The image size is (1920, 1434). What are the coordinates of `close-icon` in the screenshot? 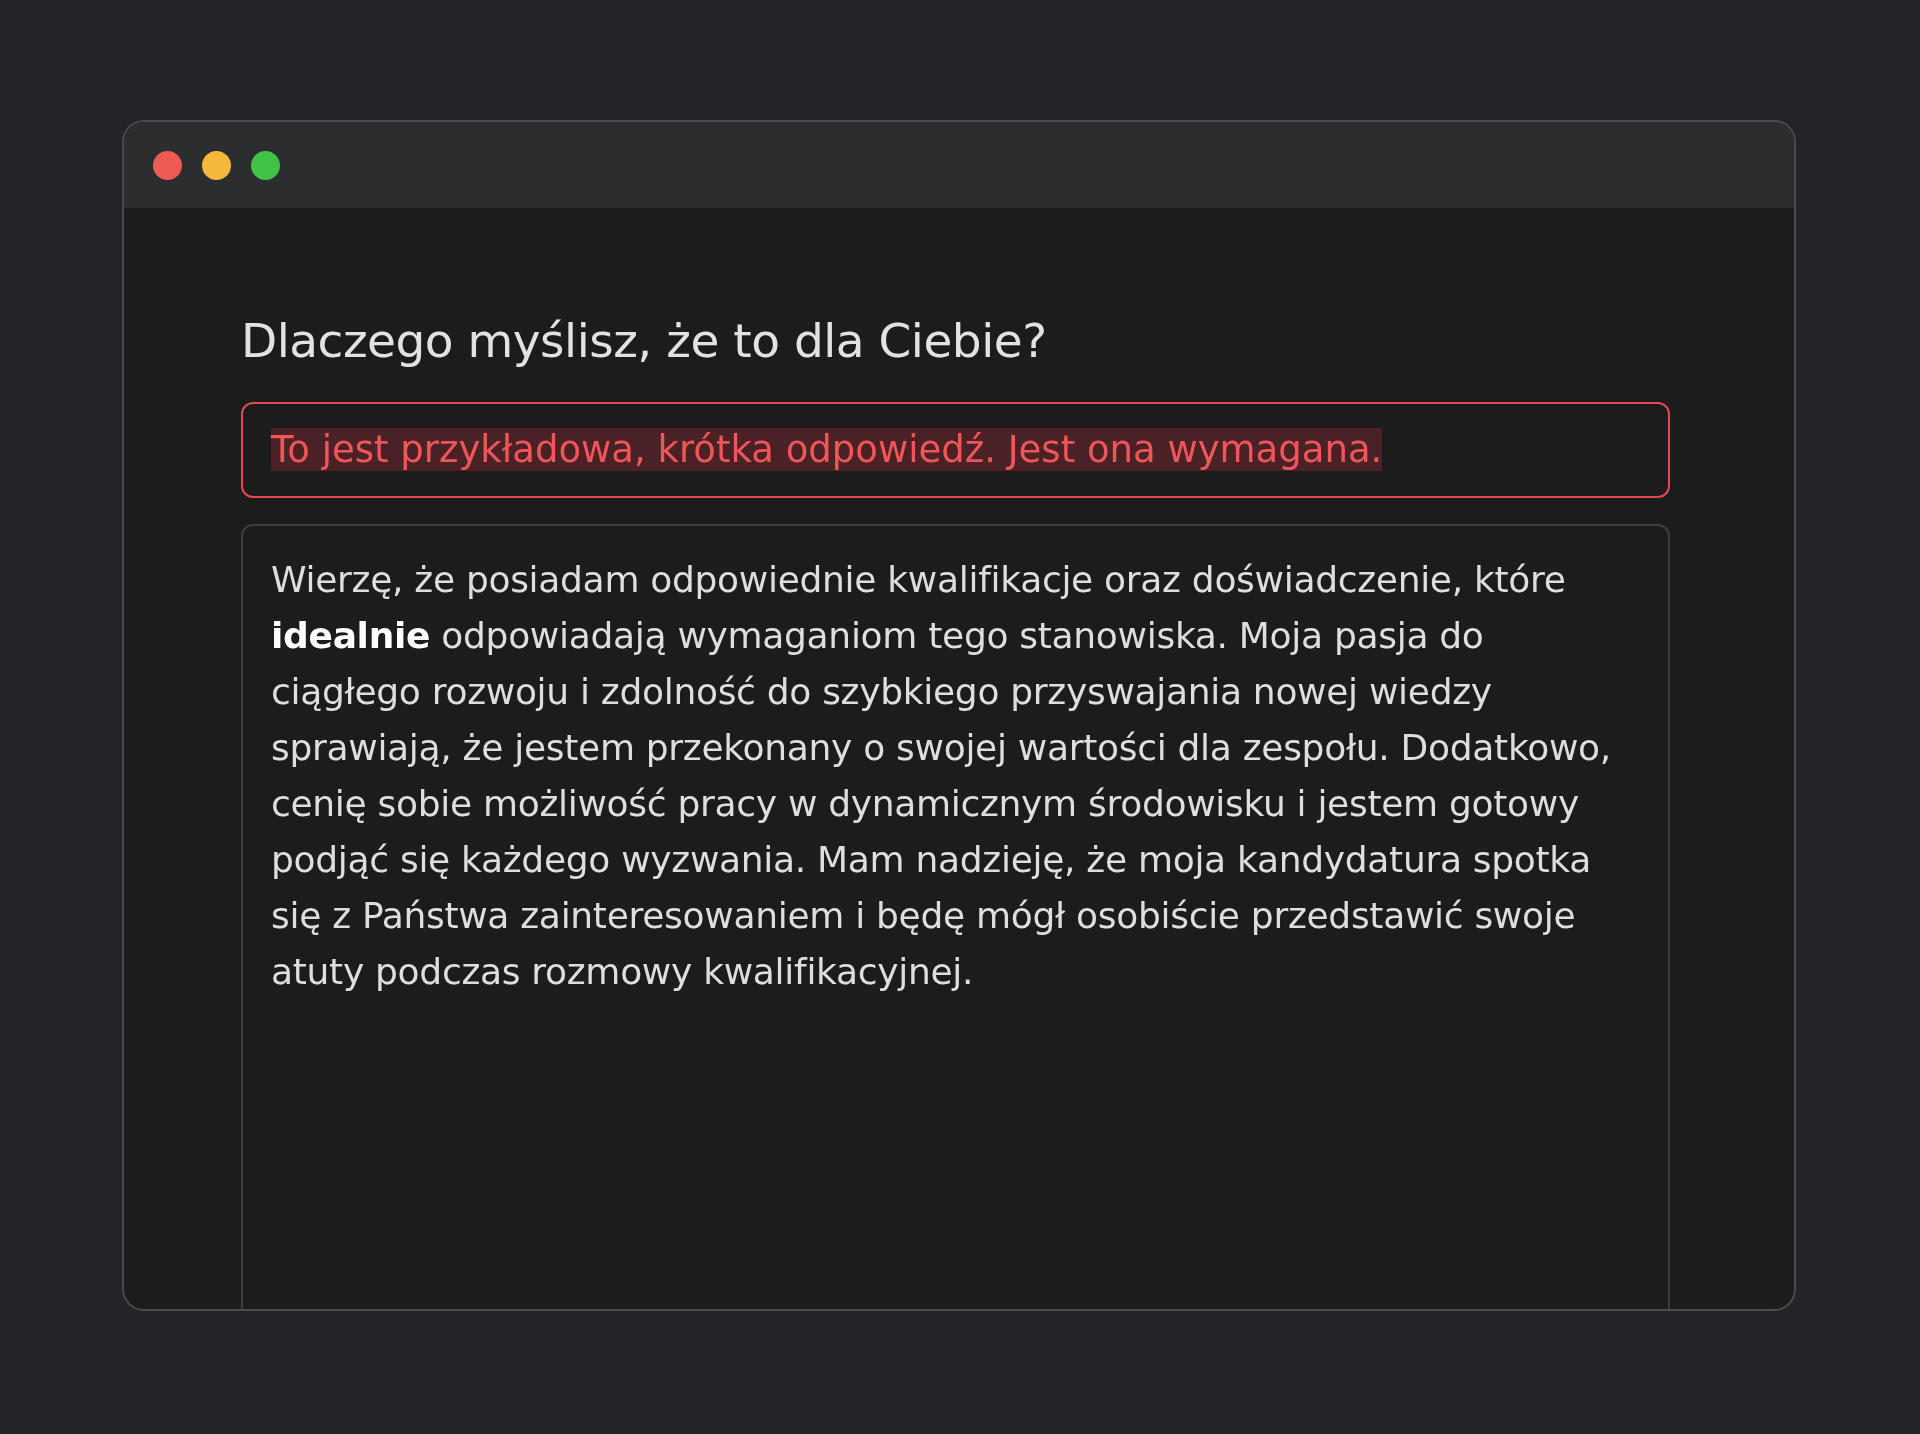 It's located at (167, 165).